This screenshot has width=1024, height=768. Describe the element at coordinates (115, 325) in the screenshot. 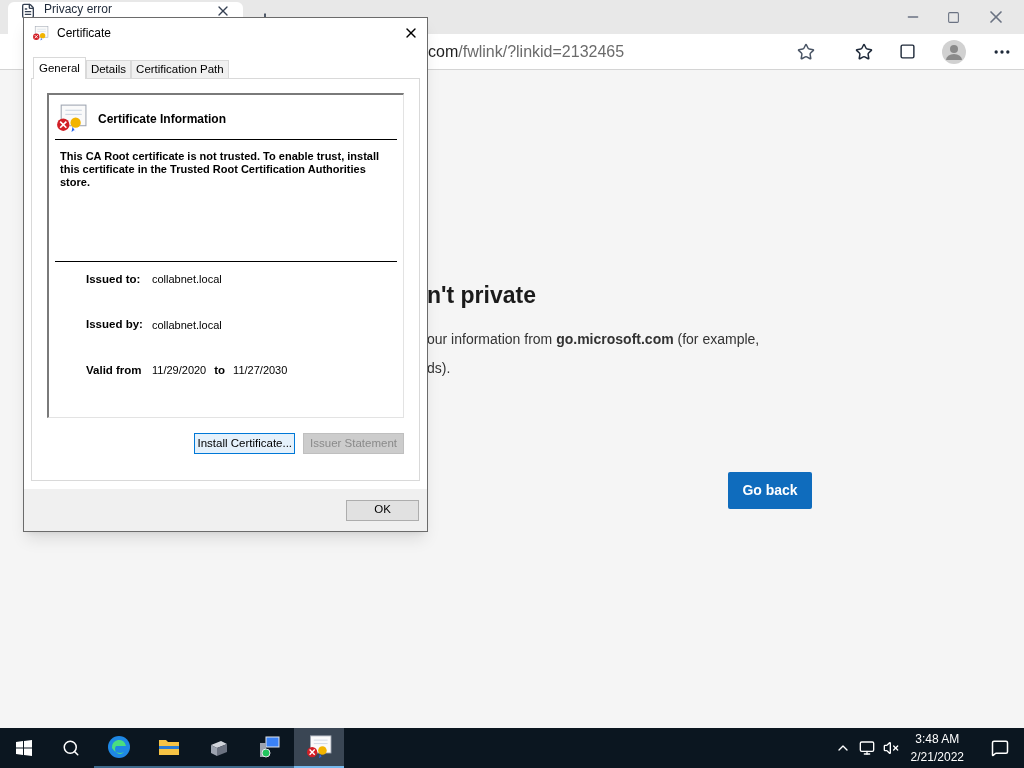

I see `field-label: Issued by:` at that location.